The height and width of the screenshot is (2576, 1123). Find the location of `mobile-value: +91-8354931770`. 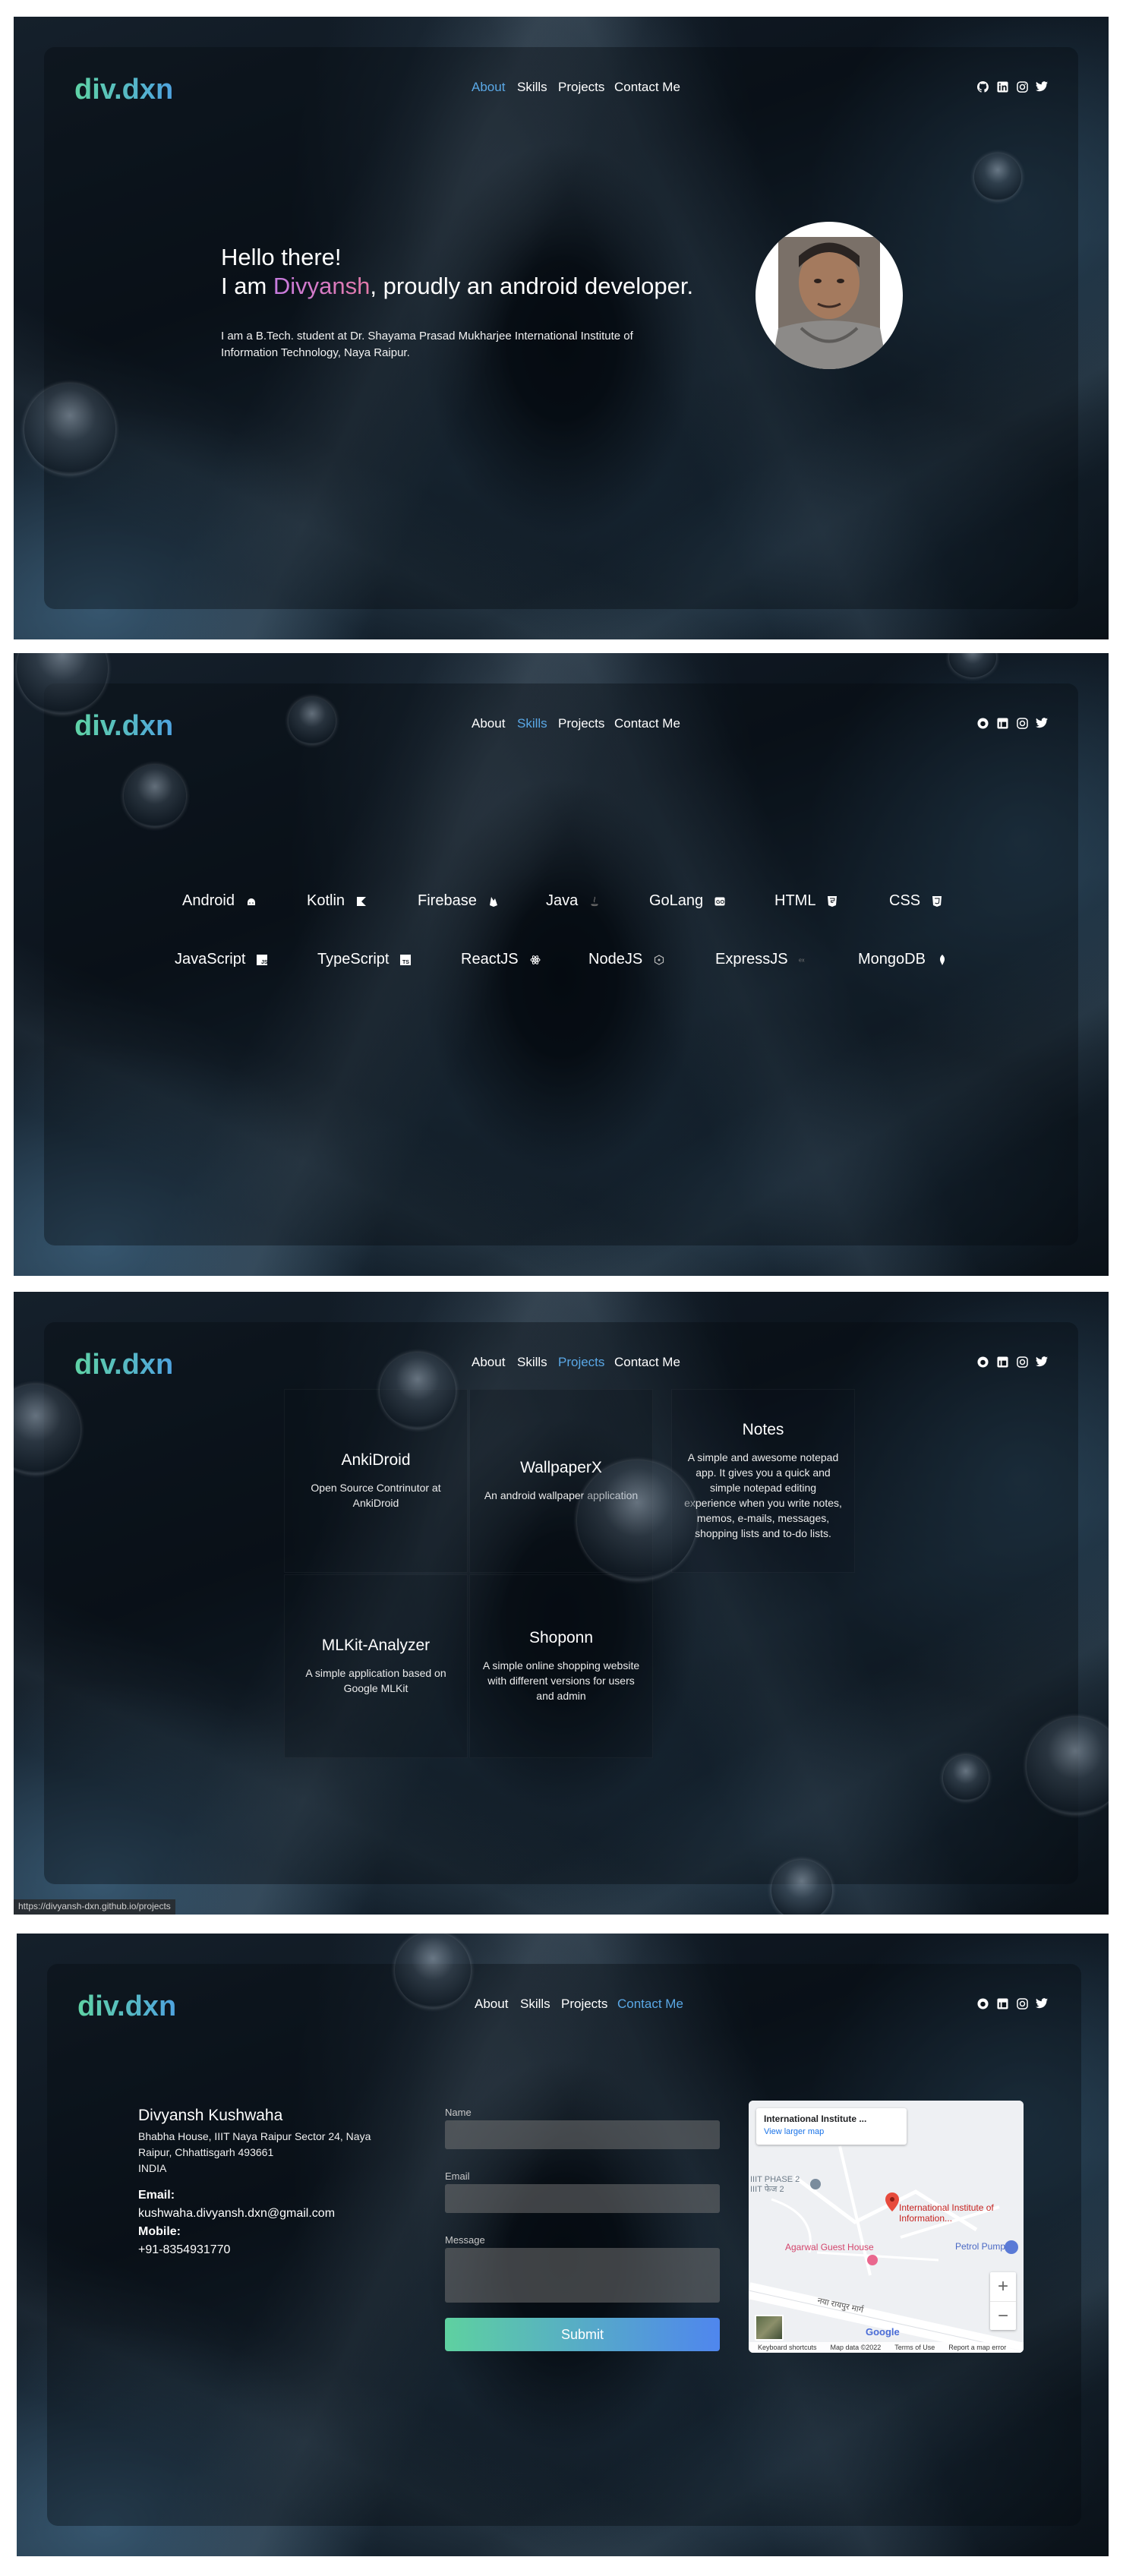

mobile-value: +91-8354931770 is located at coordinates (184, 2250).